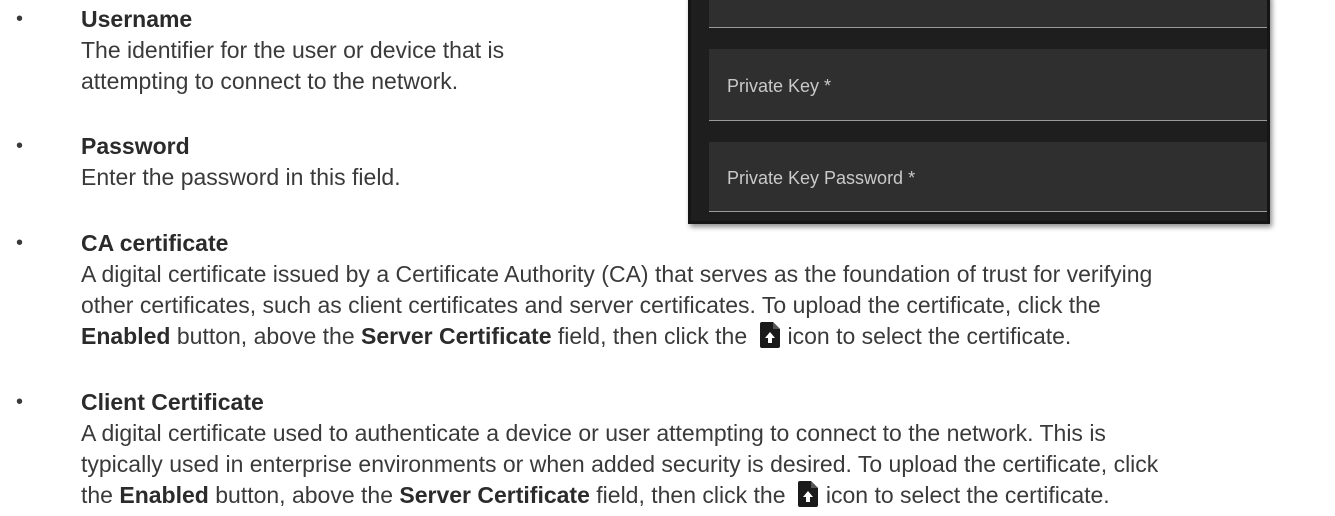 This screenshot has height=516, width=1335. What do you see at coordinates (988, 85) in the screenshot?
I see `private-key-field: Private Key *` at bounding box center [988, 85].